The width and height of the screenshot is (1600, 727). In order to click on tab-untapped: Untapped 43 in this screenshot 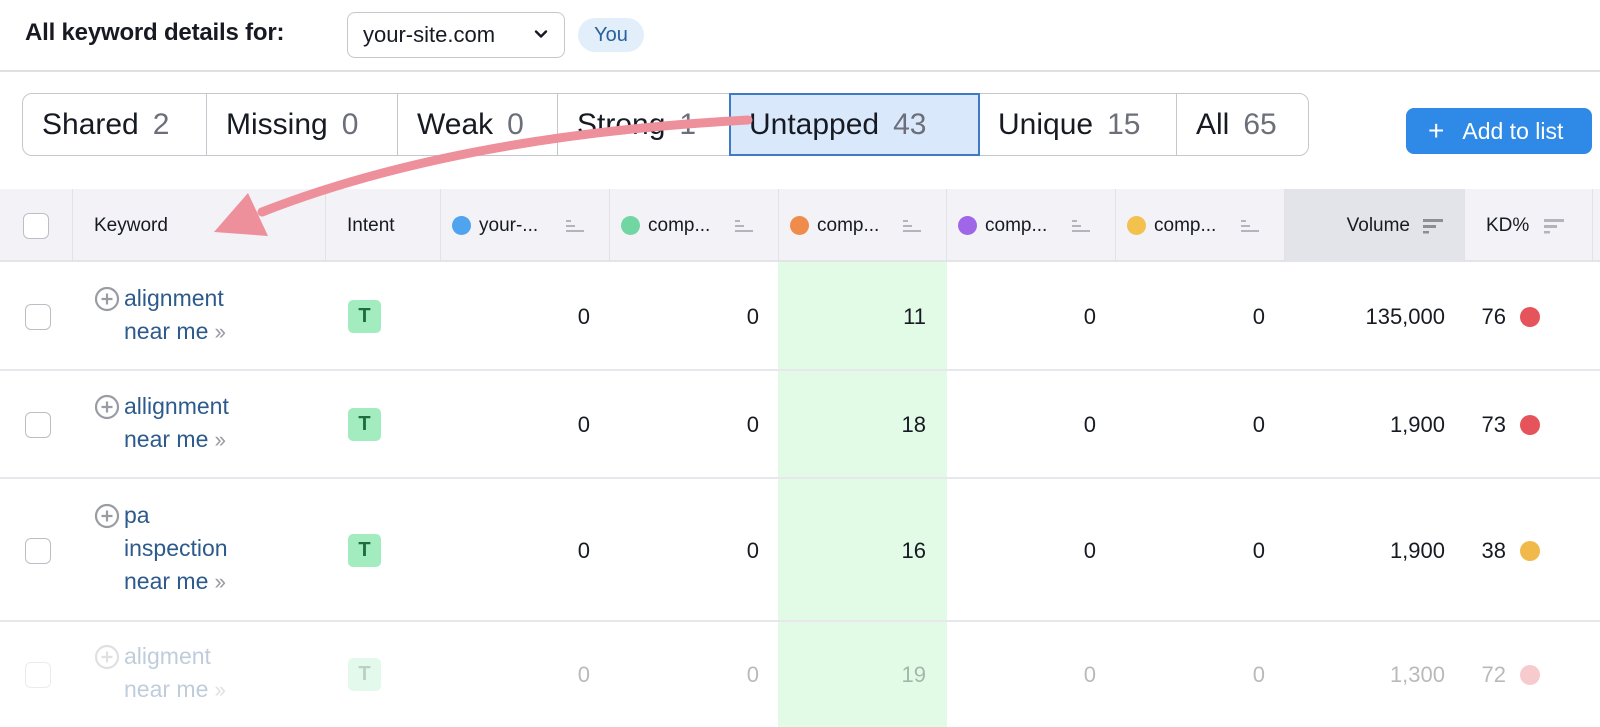, I will do `click(854, 124)`.